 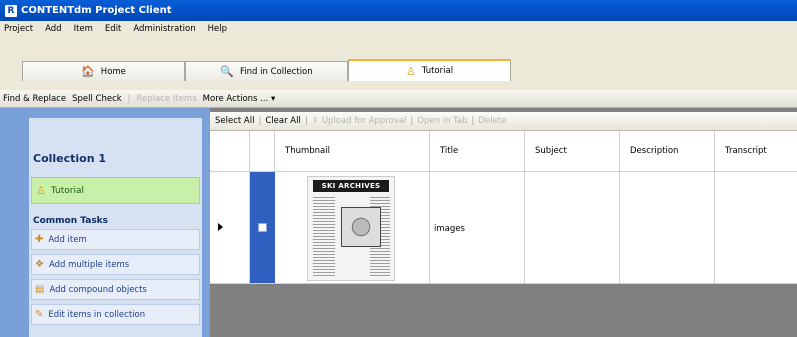 What do you see at coordinates (115, 190) in the screenshot?
I see `project-item-tutorial: ♙ Tutorial` at bounding box center [115, 190].